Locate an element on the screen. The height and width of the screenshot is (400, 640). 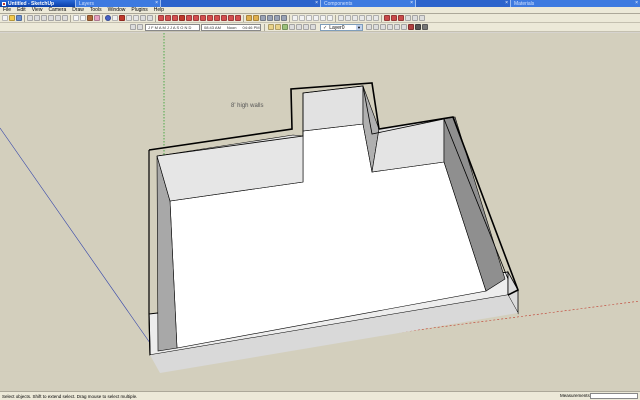
follow-me-icon is located at coordinates (182, 18).